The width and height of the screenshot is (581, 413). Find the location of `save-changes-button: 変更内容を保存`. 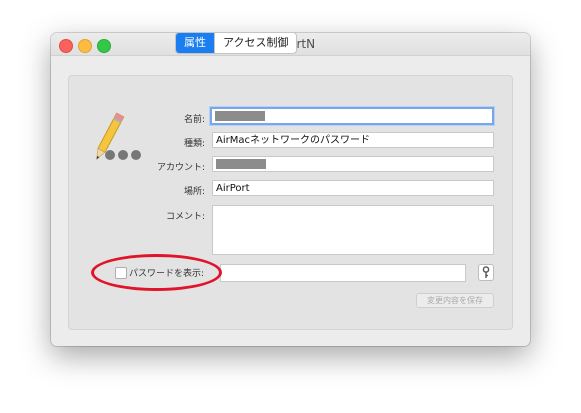

save-changes-button: 変更内容を保存 is located at coordinates (455, 300).